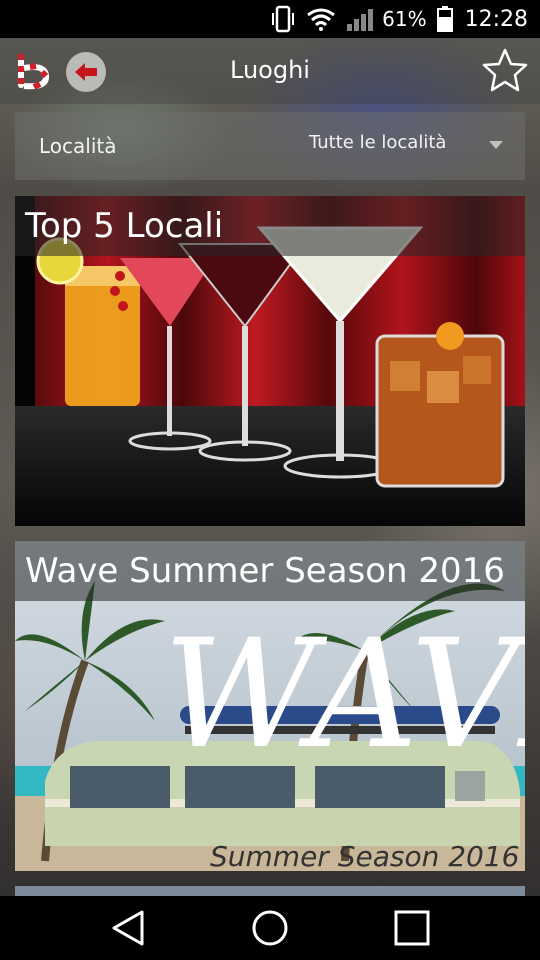 The width and height of the screenshot is (540, 960). I want to click on star-icon, so click(505, 70).